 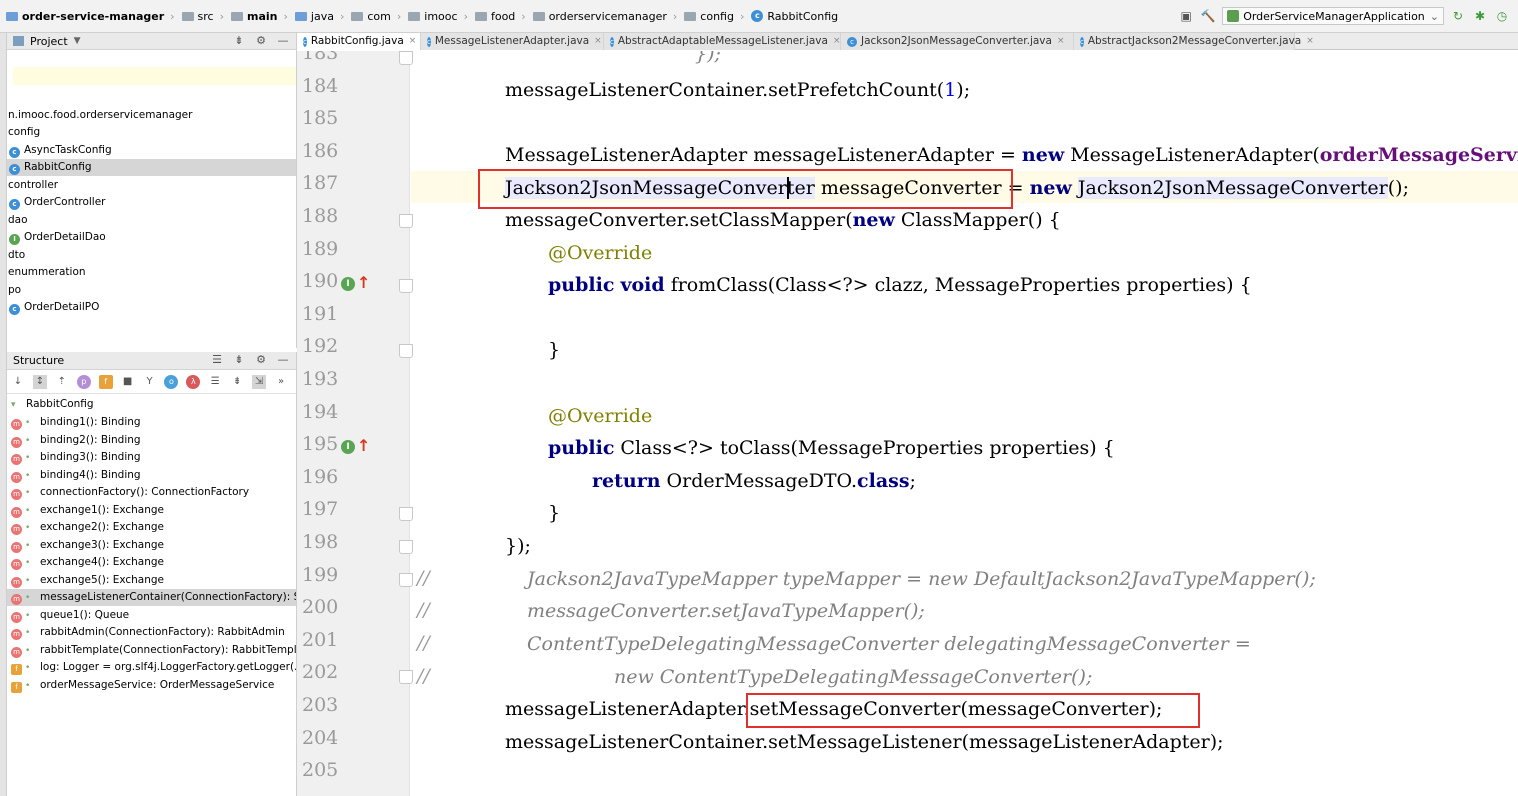 I want to click on breadcrumb-item: java ›, so click(x=319, y=16).